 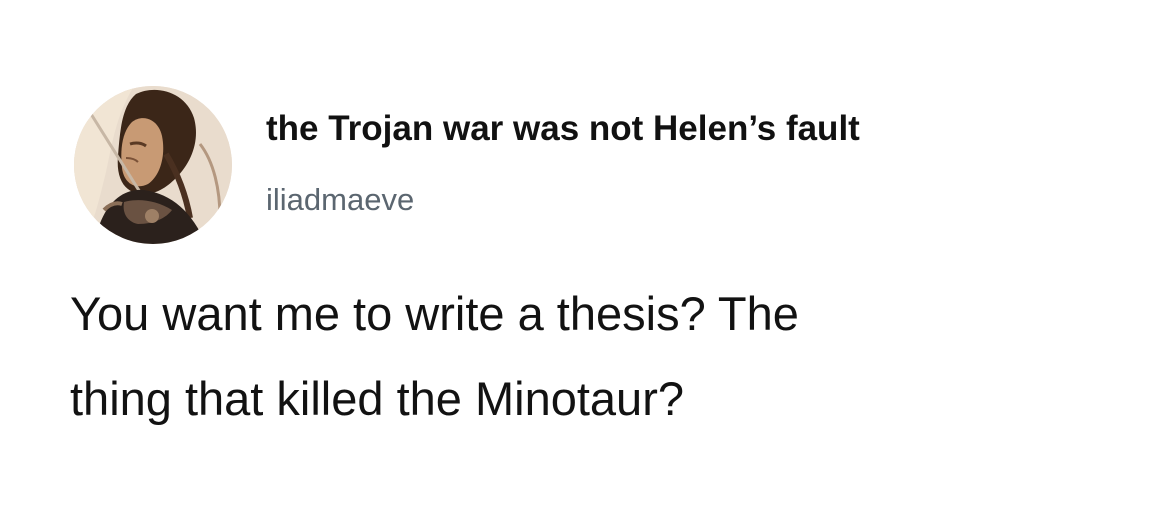 I want to click on username-handle: iliadmaeve, so click(x=340, y=200).